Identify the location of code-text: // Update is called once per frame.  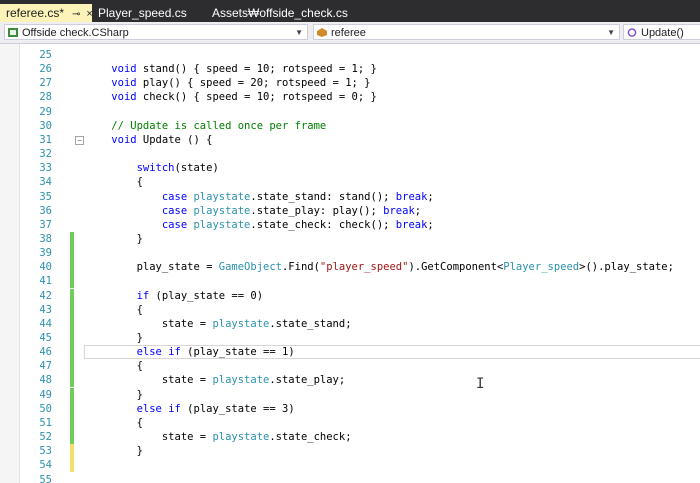
(219, 125).